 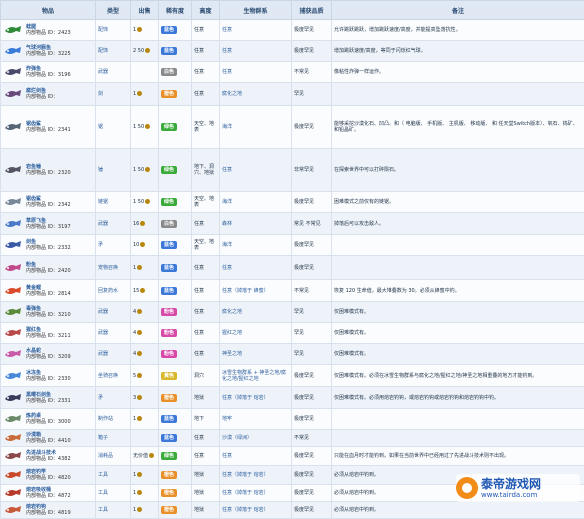 I want to click on lava-rod-icon, so click(x=13, y=475).